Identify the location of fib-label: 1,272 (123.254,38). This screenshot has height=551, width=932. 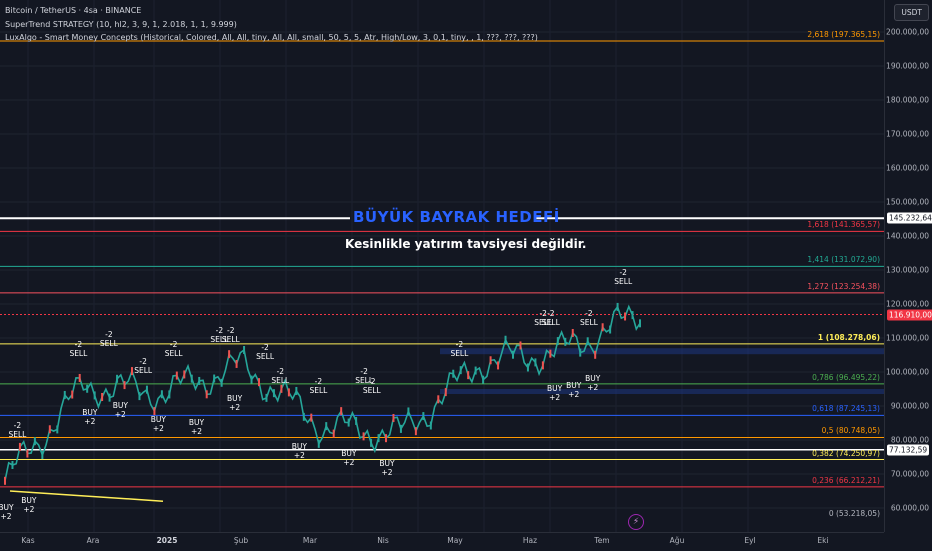
(843, 286).